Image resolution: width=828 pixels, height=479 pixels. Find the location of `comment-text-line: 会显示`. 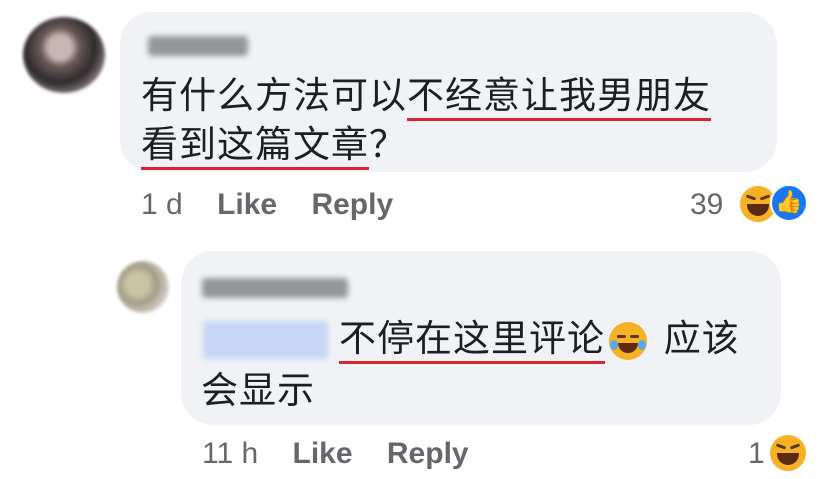

comment-text-line: 会显示 is located at coordinates (258, 391).